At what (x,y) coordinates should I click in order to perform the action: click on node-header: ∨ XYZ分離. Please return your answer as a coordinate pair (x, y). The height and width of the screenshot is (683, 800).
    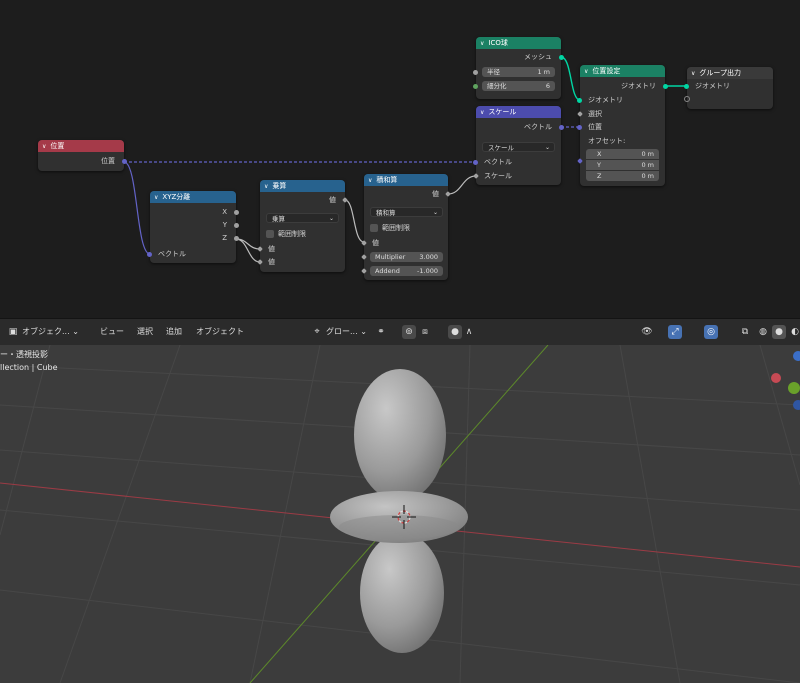
    Looking at the image, I should click on (193, 197).